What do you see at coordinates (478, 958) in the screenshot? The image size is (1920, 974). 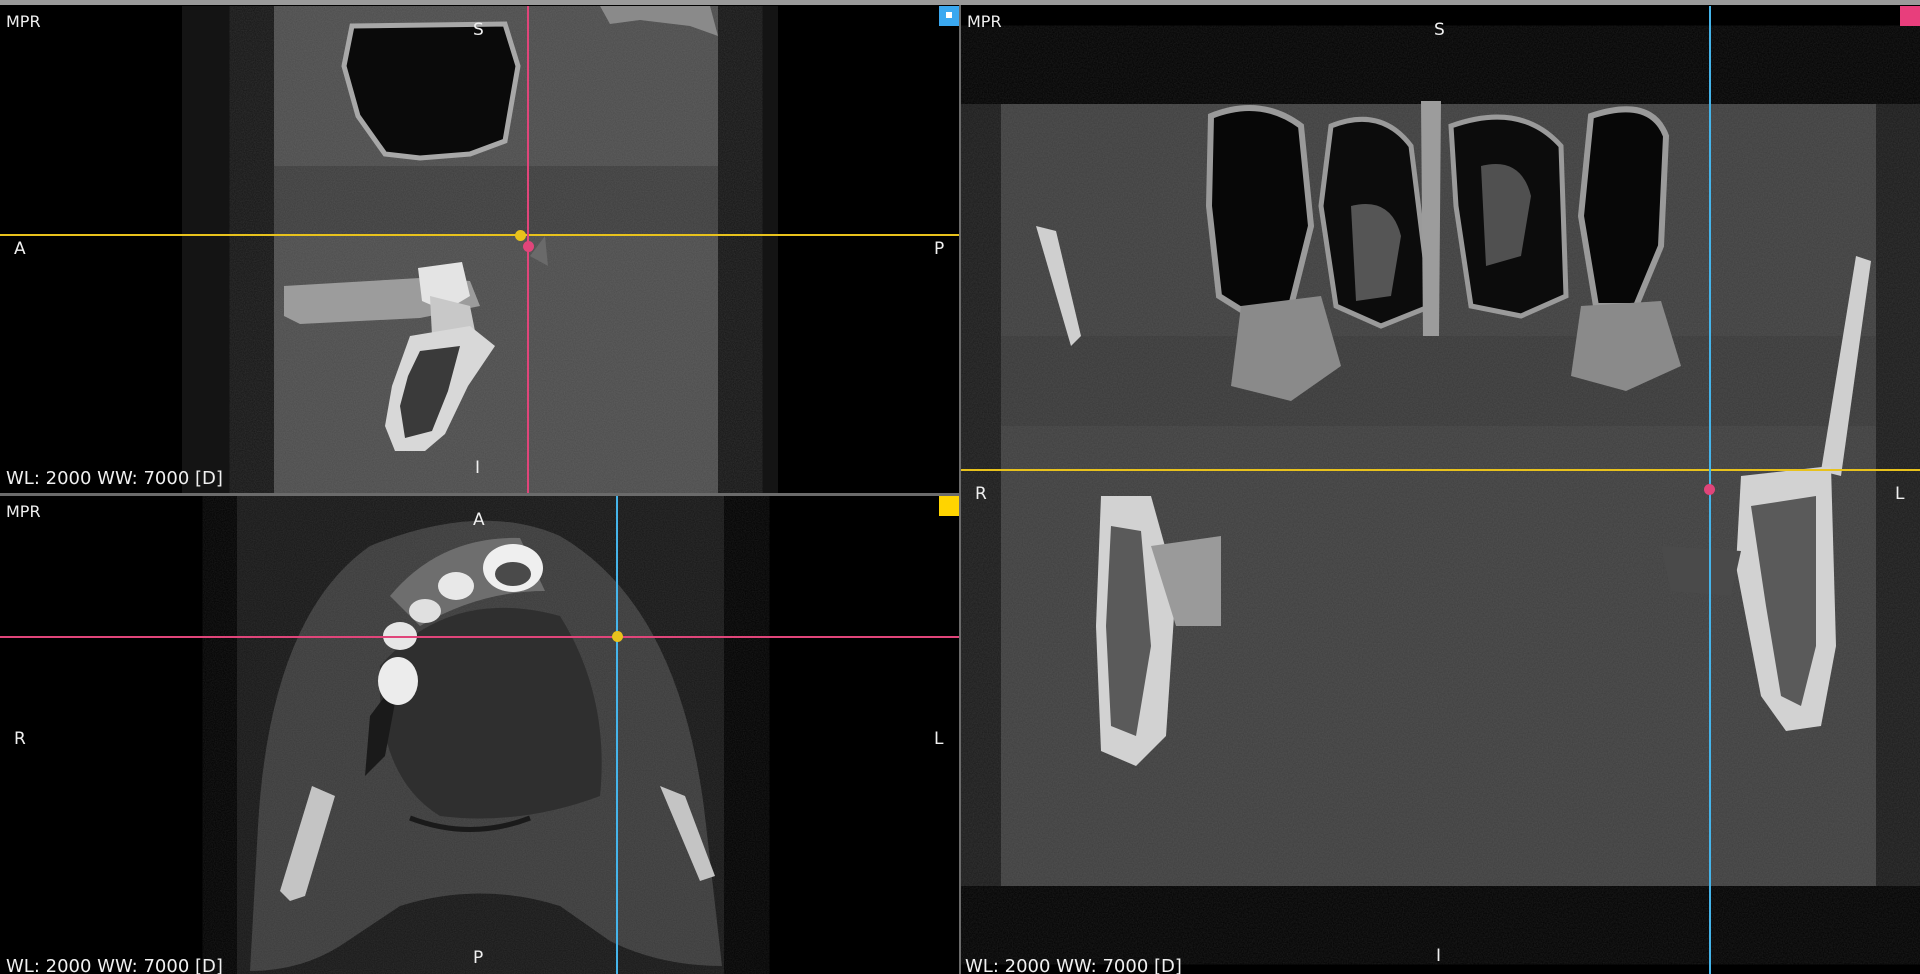 I see `orientation-bottom: P` at bounding box center [478, 958].